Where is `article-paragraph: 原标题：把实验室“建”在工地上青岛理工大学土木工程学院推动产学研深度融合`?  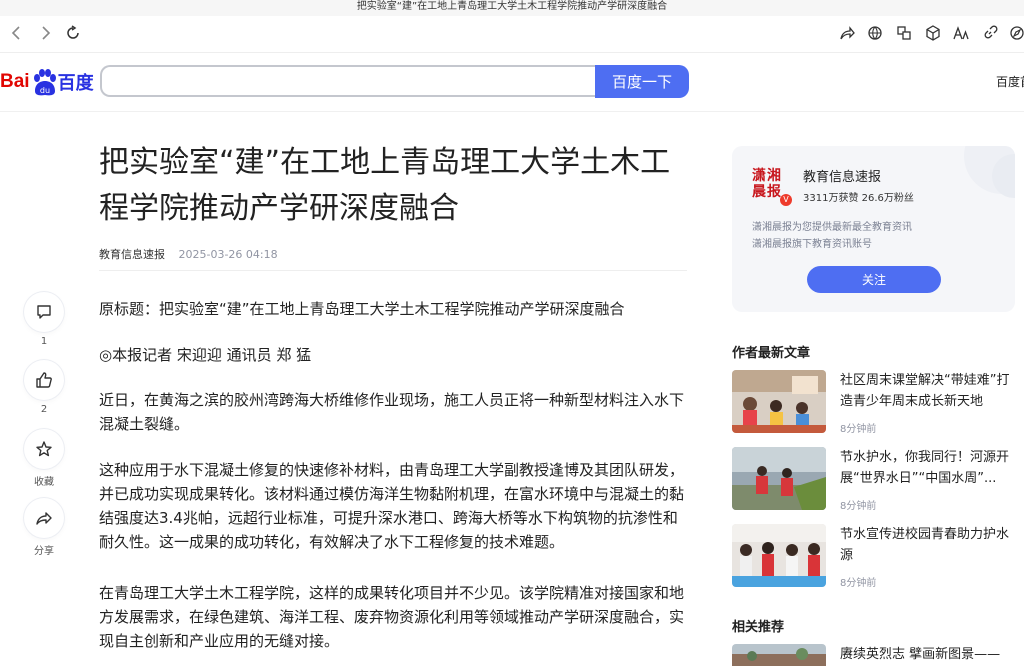 article-paragraph: 原标题：把实验室“建”在工地上青岛理工大学土木工程学院推动产学研深度融合 is located at coordinates (362, 309).